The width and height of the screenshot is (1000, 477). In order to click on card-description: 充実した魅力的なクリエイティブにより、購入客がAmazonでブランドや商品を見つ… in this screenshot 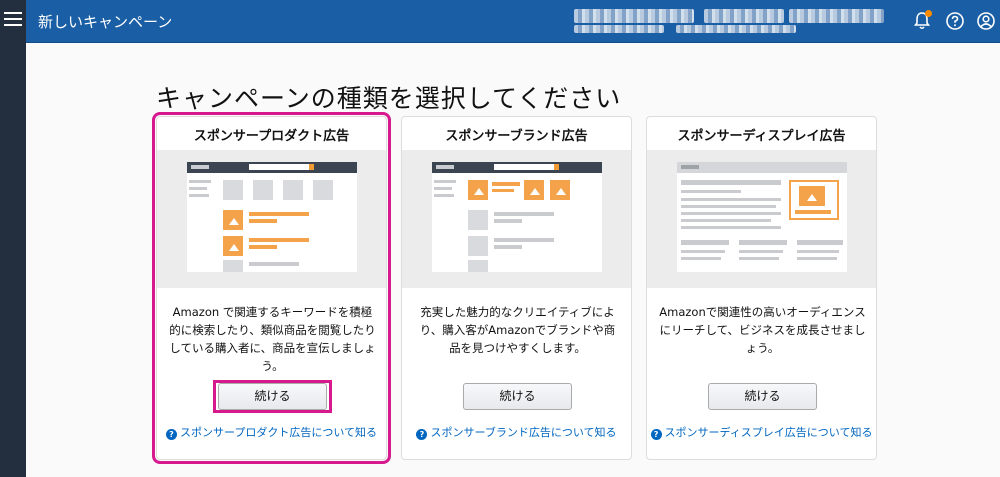, I will do `click(517, 330)`.